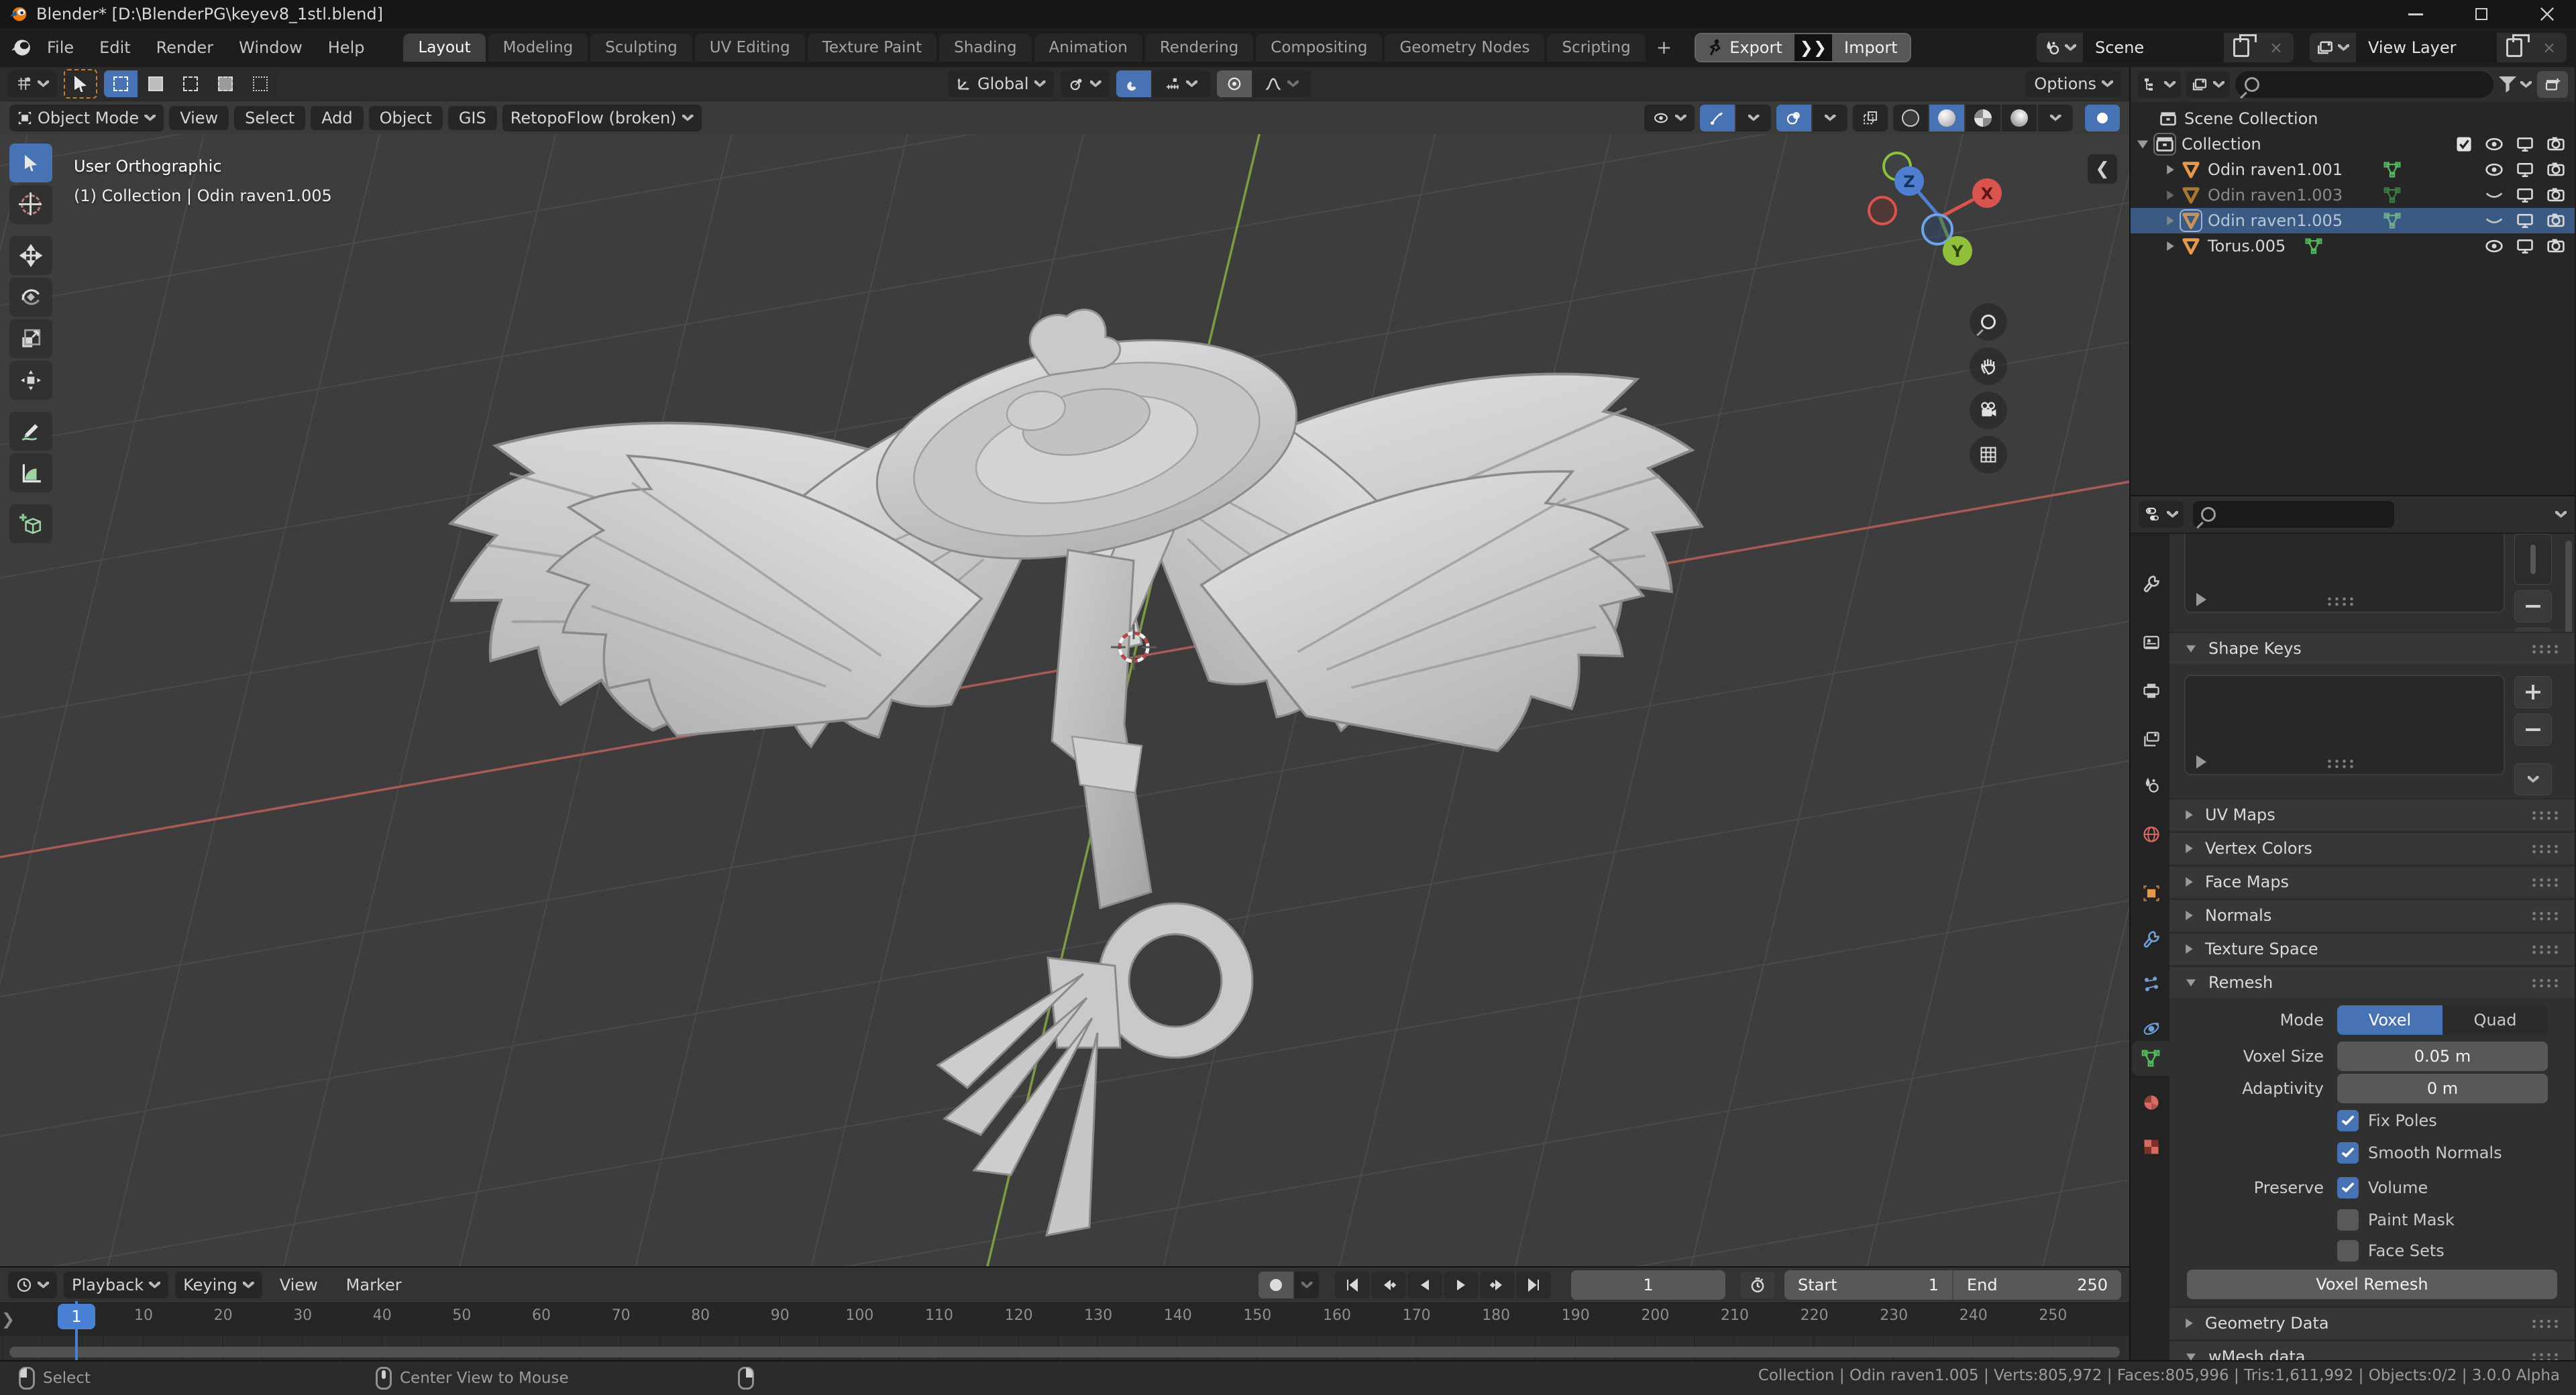 The image size is (2576, 1395). Describe the element at coordinates (1275, 1285) in the screenshot. I see `auto-keying-toggle` at that location.